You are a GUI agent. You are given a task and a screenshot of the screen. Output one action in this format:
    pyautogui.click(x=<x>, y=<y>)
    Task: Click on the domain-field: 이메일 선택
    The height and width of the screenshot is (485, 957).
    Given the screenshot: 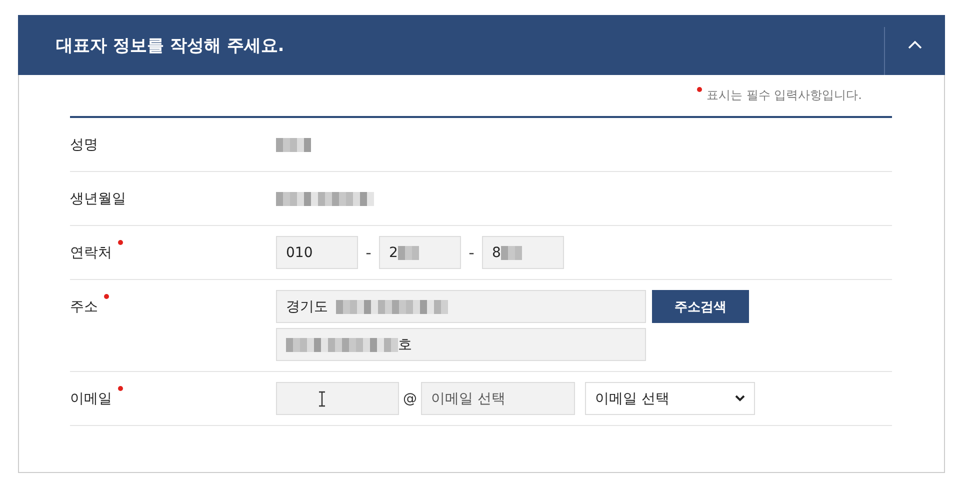 What is the action you would take?
    pyautogui.click(x=498, y=398)
    